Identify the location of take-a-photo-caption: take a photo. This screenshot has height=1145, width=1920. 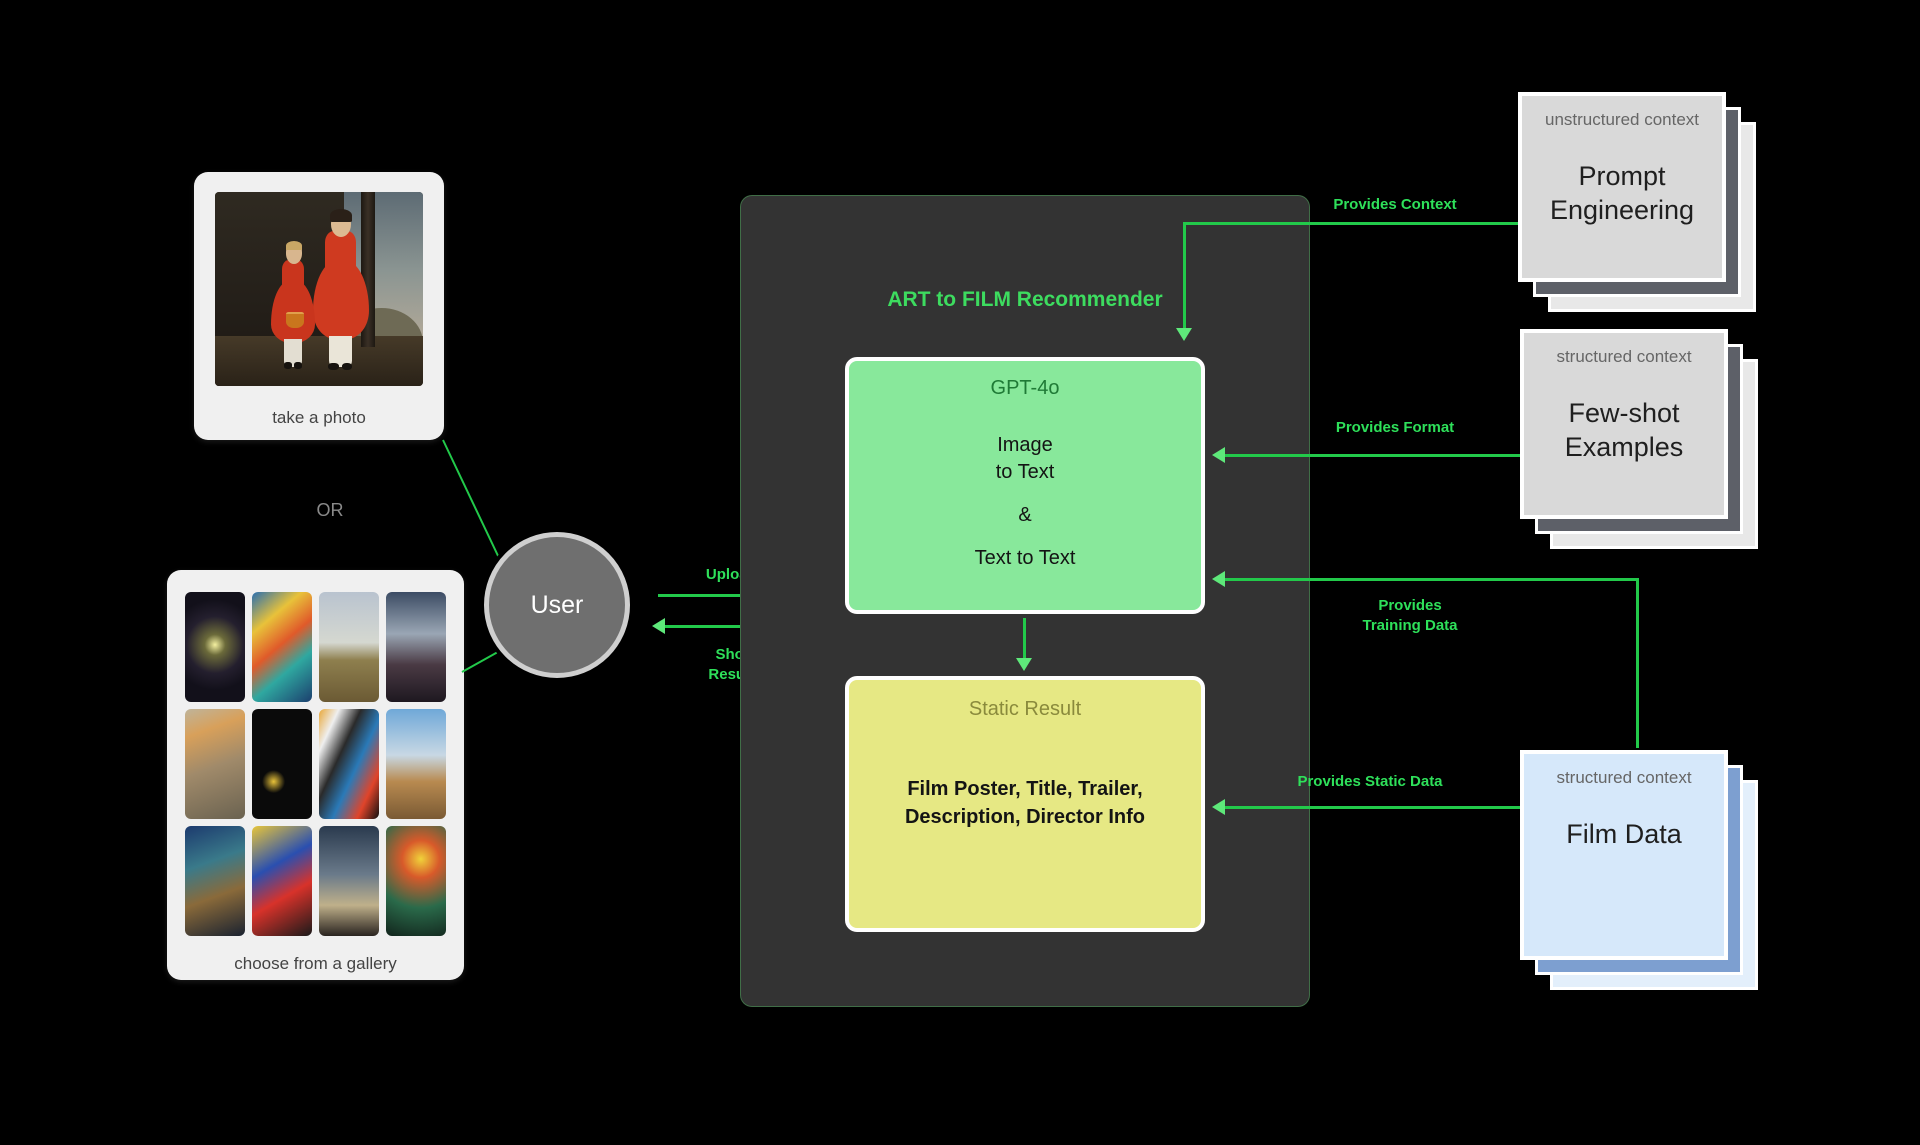
(319, 417).